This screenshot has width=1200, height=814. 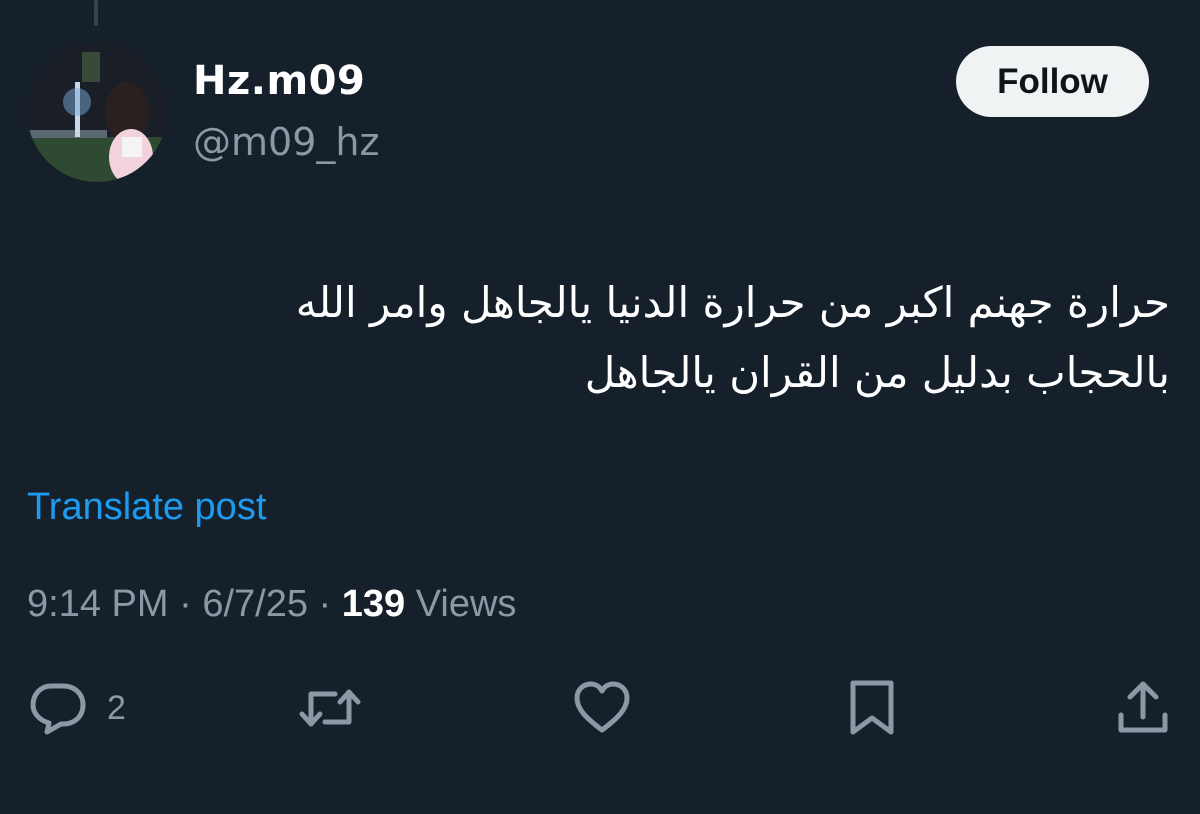 I want to click on reply-icon, so click(x=58, y=709).